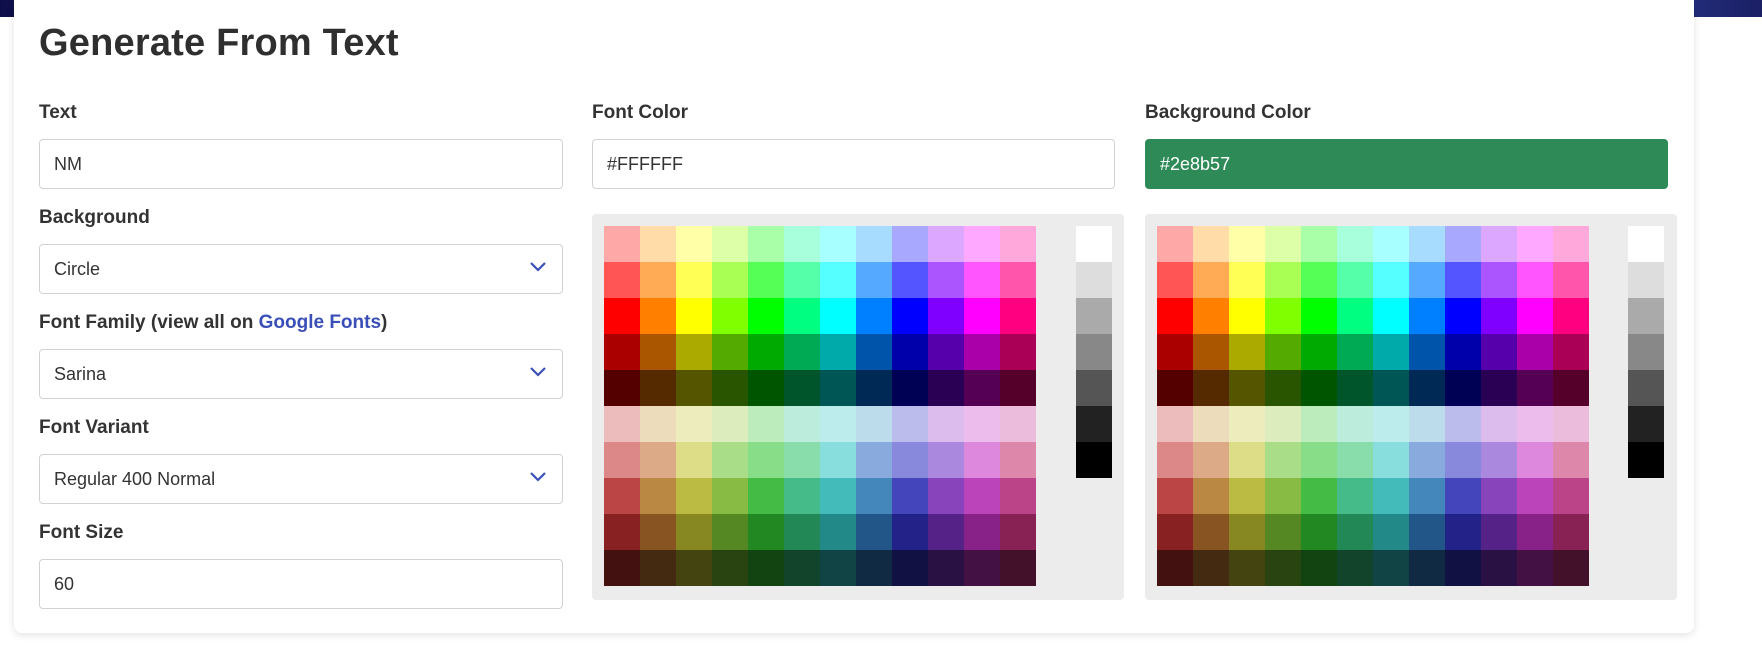  I want to click on font-size-input: 60, so click(301, 584).